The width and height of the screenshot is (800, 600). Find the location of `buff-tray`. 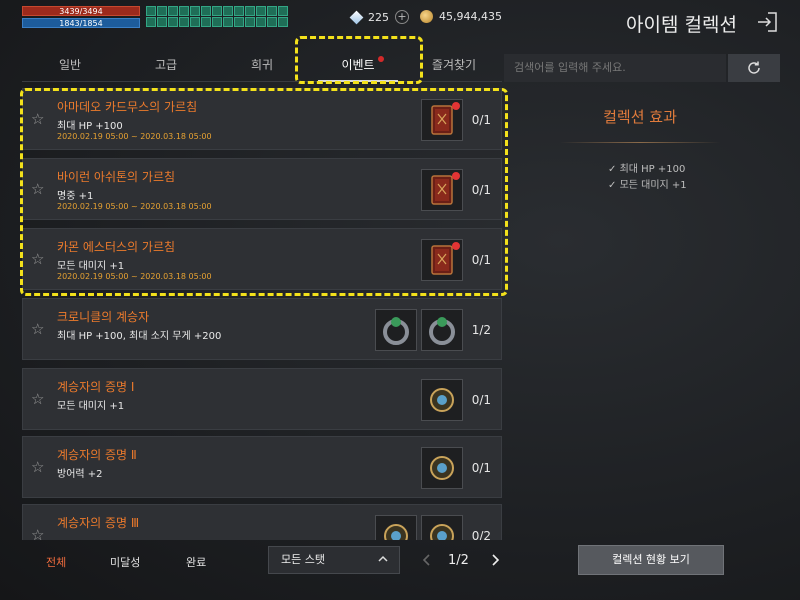

buff-tray is located at coordinates (221, 16).